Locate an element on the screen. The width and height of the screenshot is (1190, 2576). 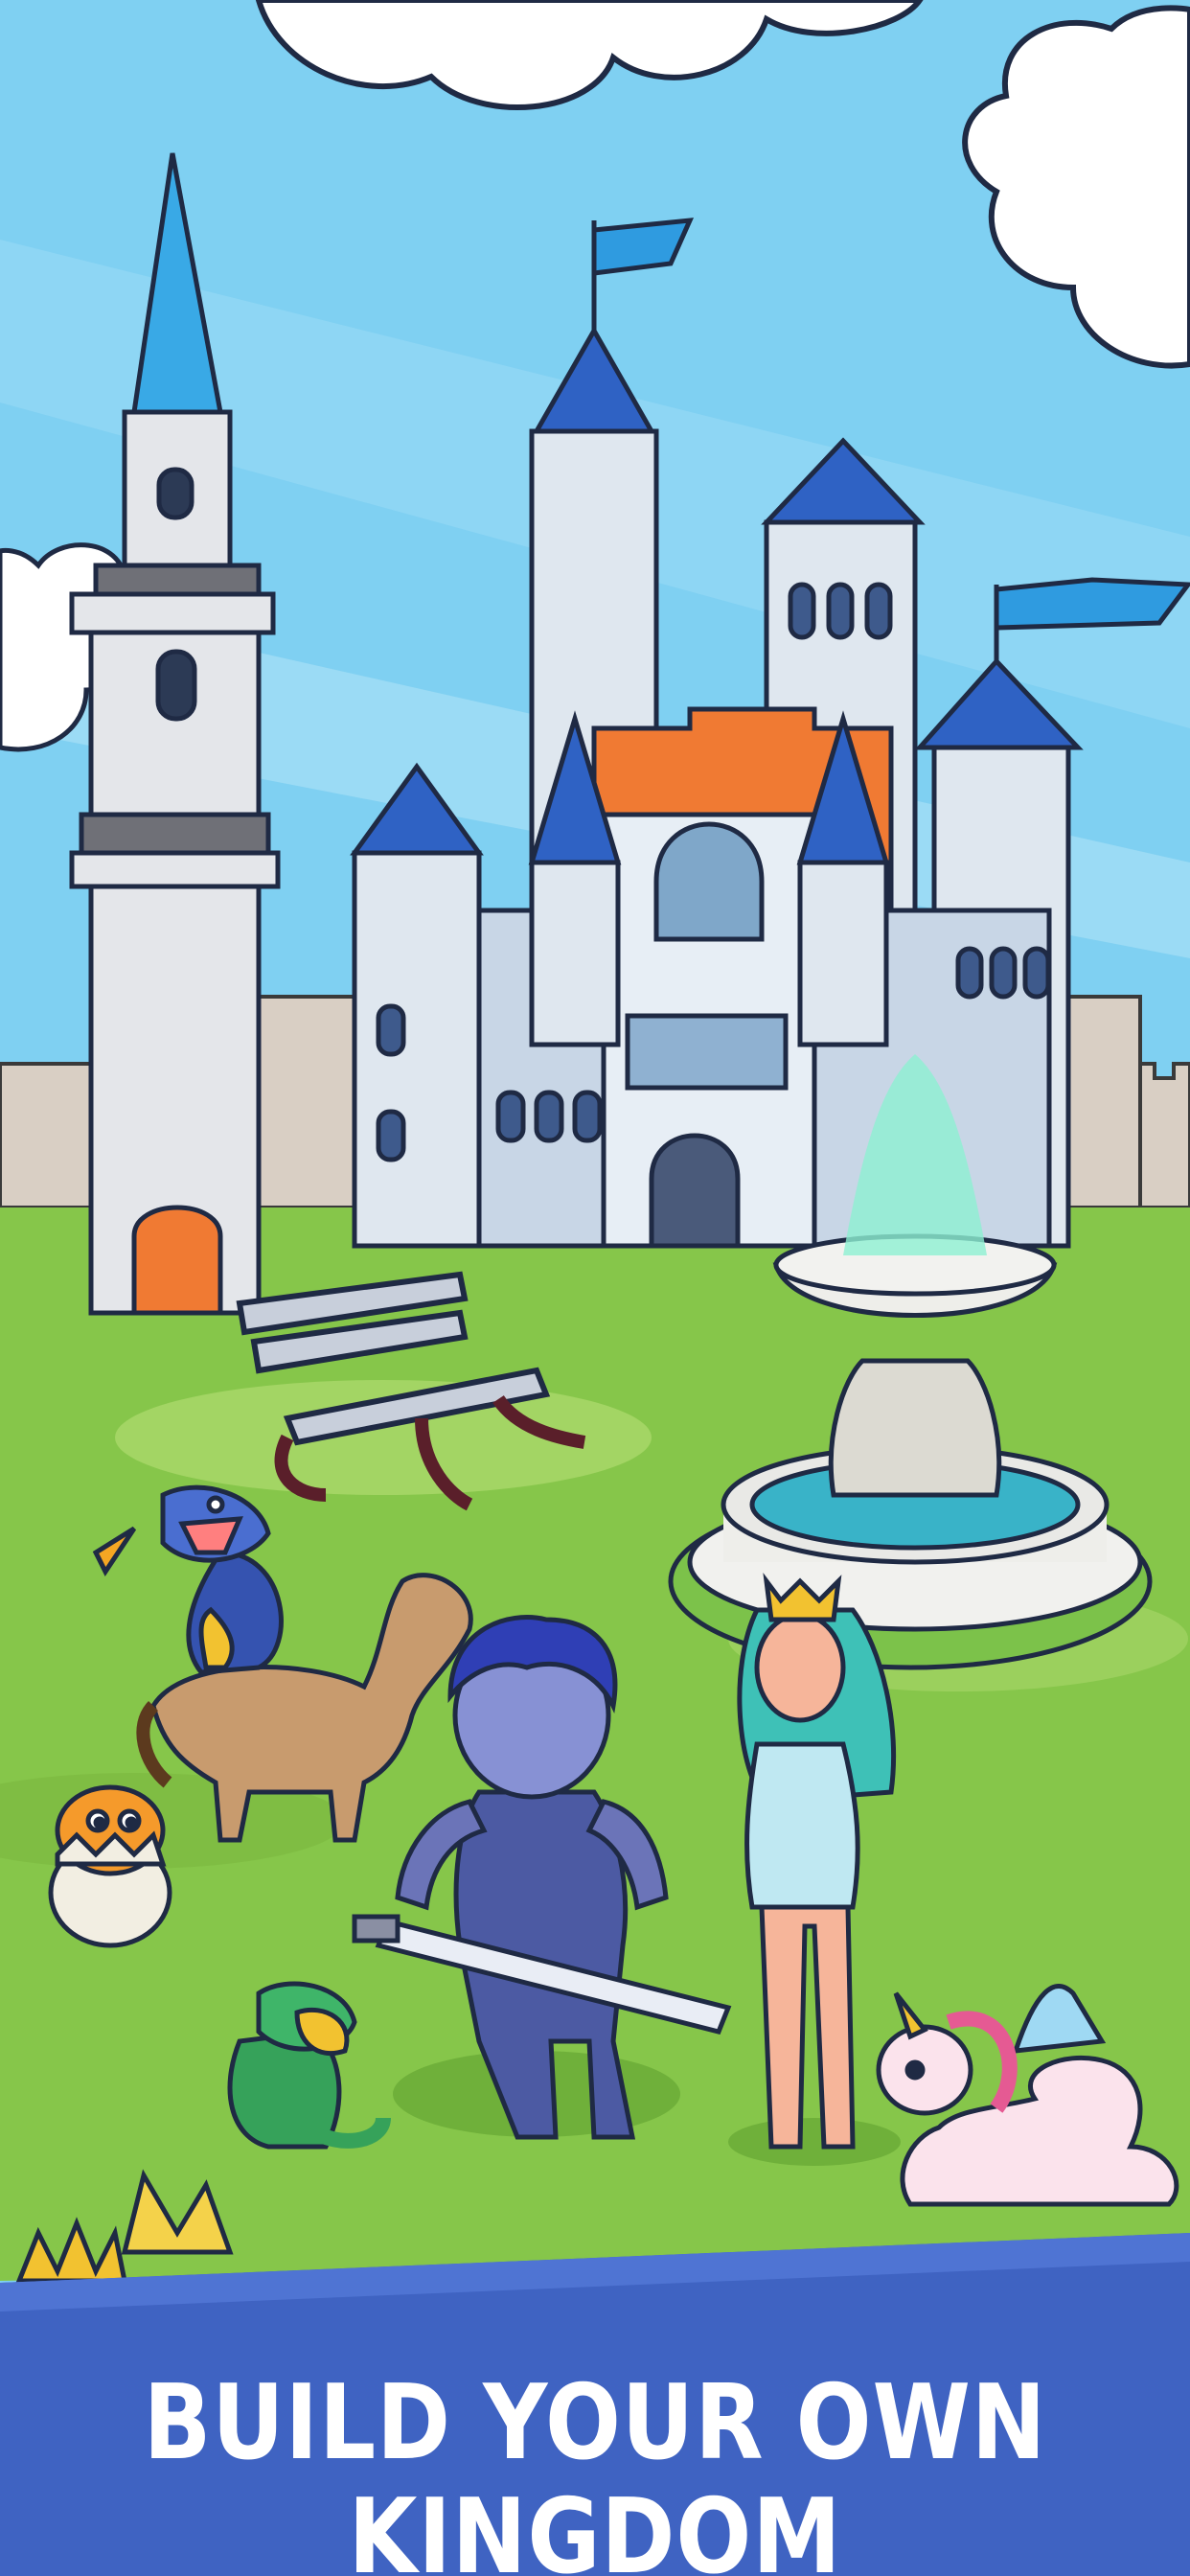
hatching-chick is located at coordinates (110, 1866).